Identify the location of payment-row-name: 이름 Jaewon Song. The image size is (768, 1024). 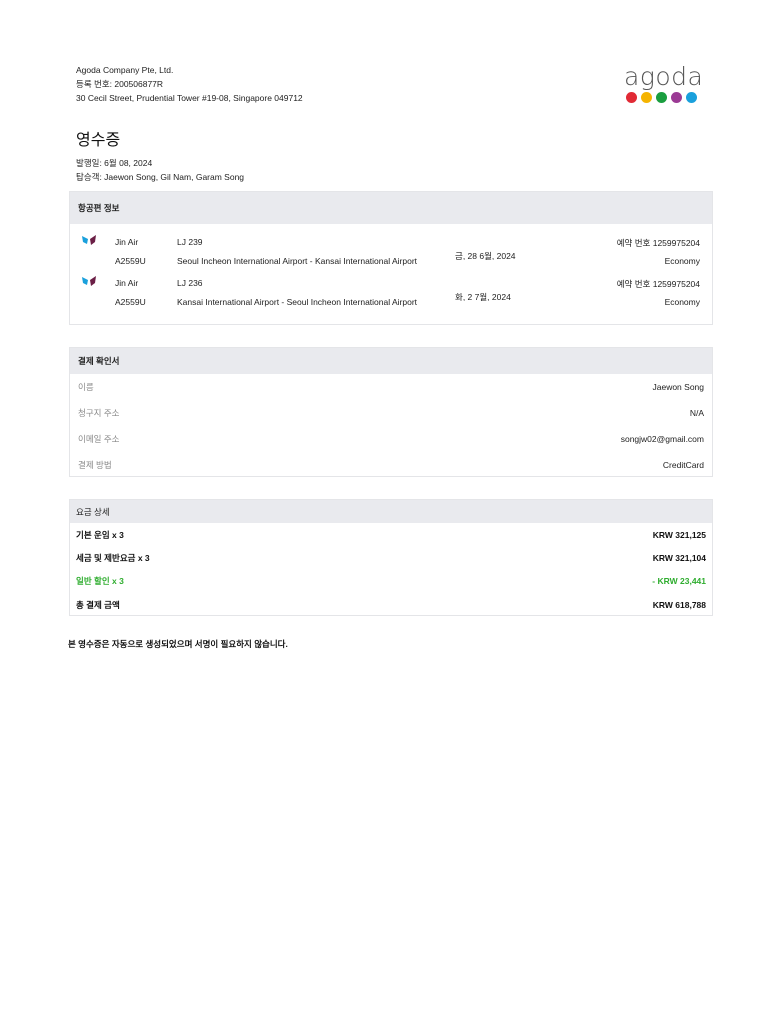
(391, 387).